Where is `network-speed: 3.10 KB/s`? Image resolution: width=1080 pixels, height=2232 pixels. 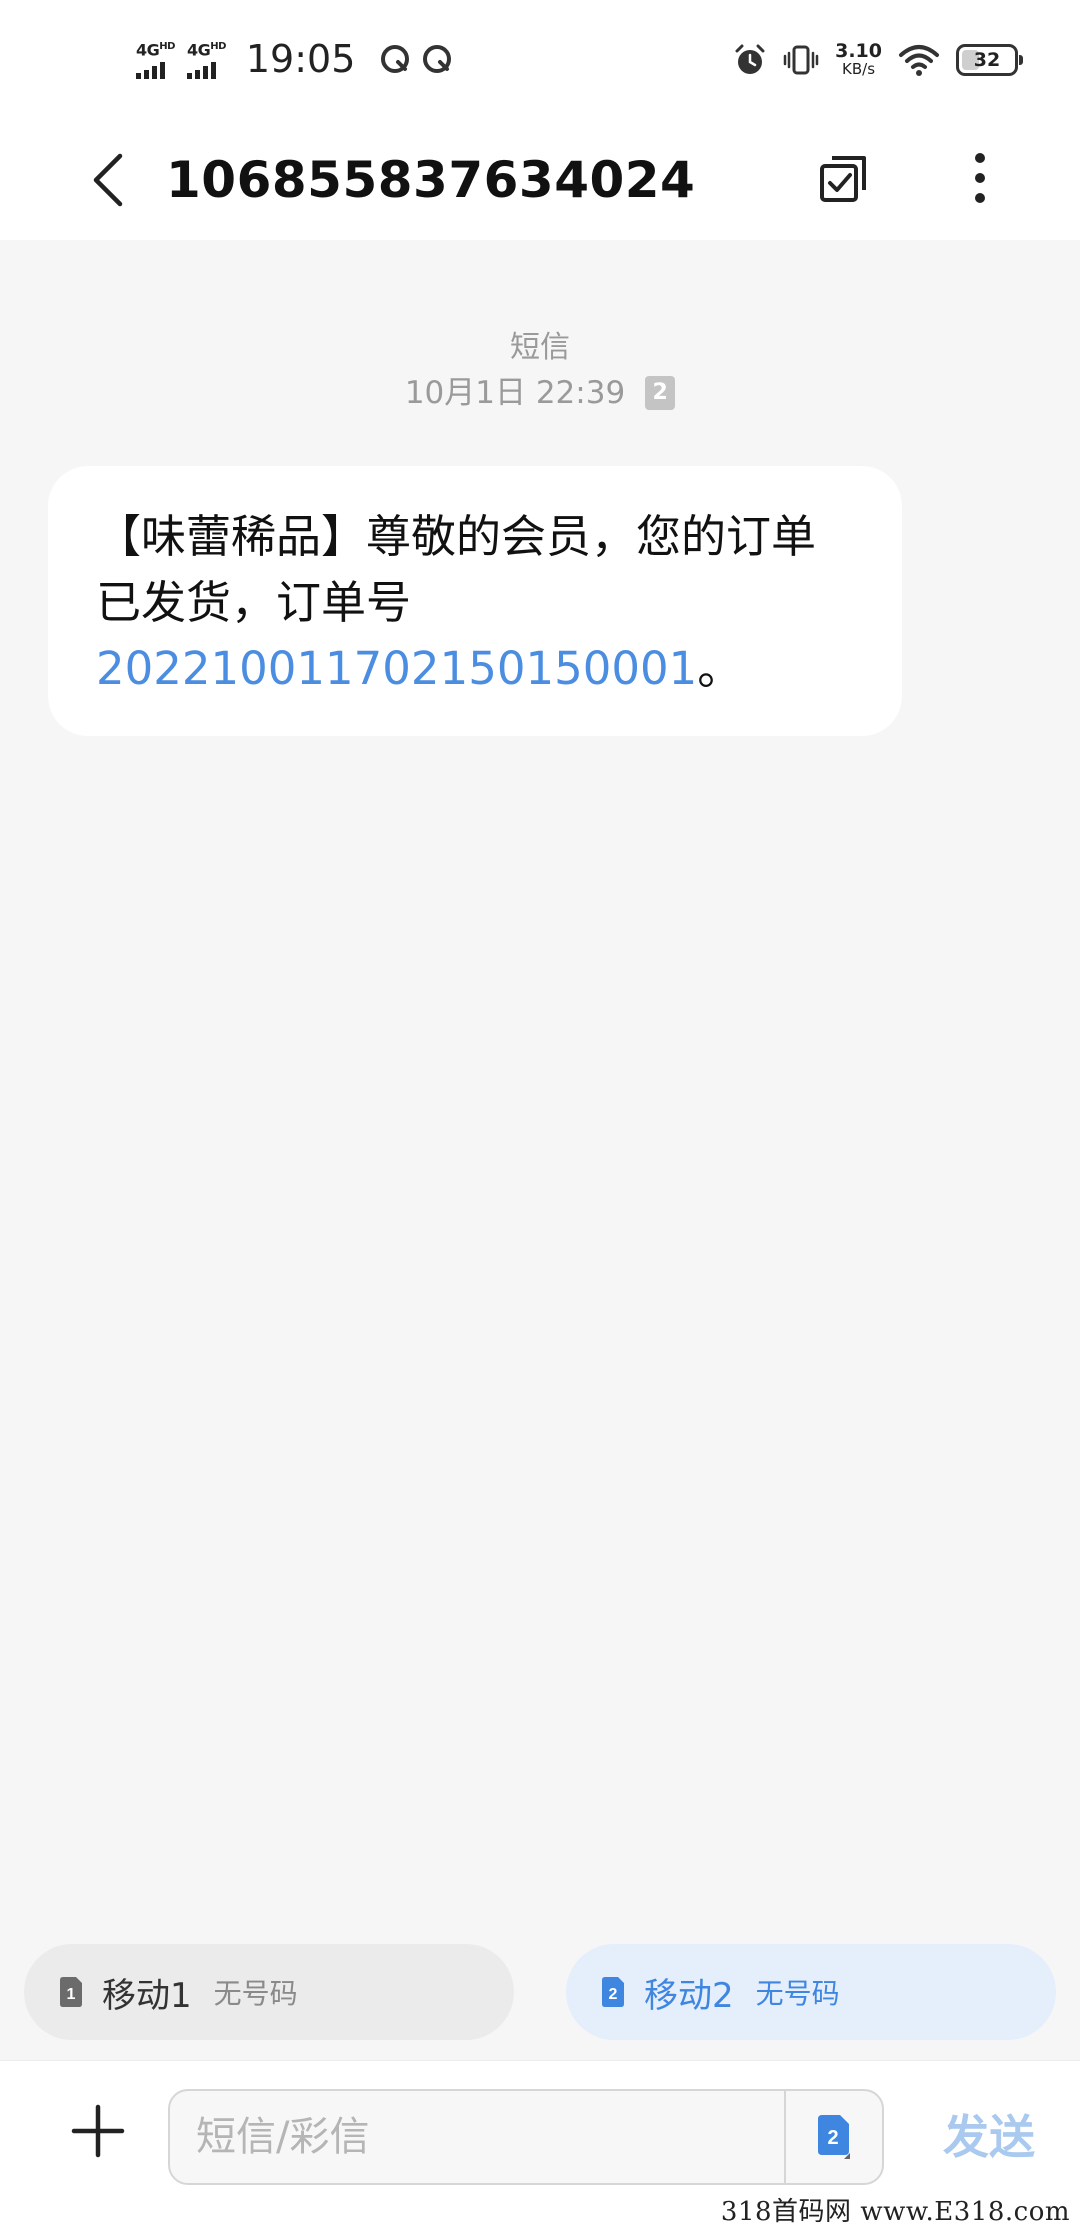
network-speed: 3.10 KB/s is located at coordinates (858, 59).